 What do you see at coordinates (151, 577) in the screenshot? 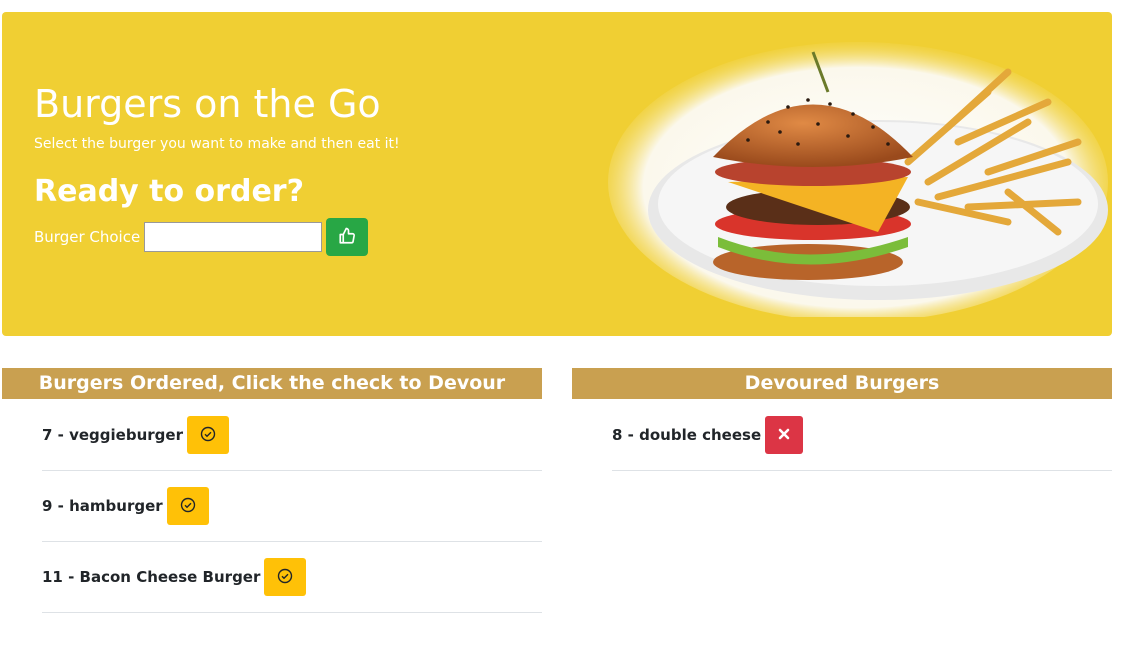
I see `burger-label: 11 - Bacon Cheese Burger` at bounding box center [151, 577].